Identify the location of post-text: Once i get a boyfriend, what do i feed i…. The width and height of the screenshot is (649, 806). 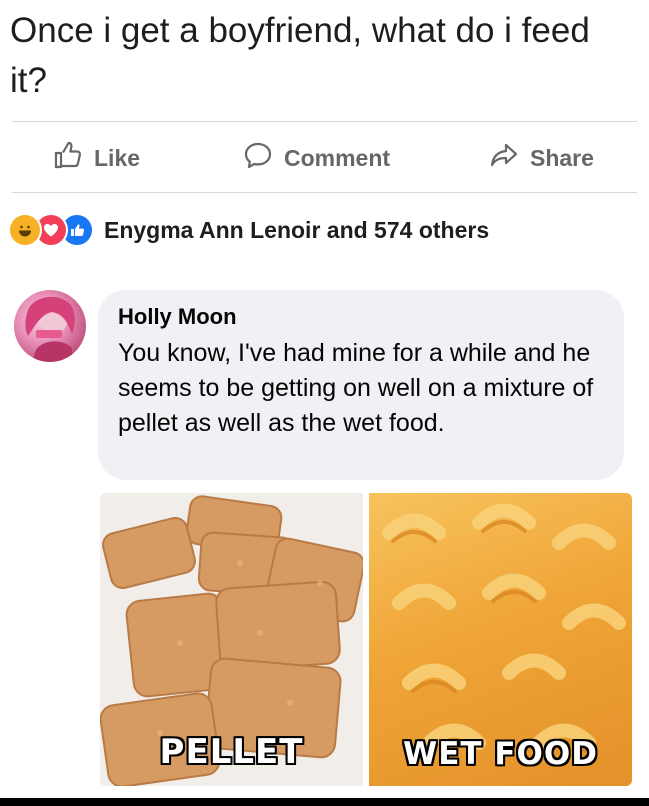
(300, 55).